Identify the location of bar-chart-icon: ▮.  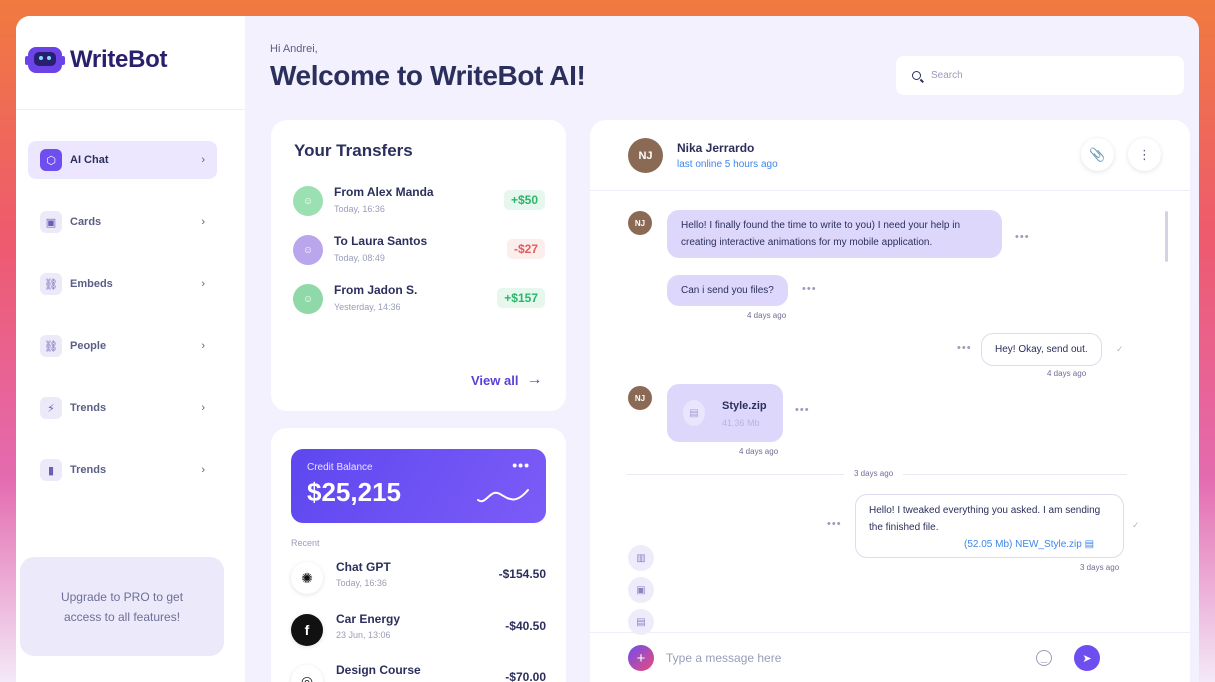
(51, 470).